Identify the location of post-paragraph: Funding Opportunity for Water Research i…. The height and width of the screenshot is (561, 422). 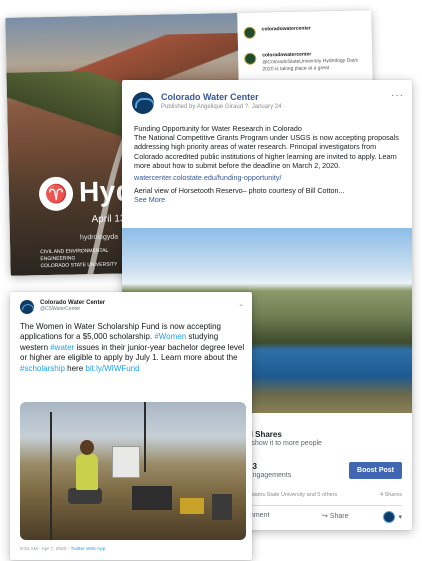
(218, 128).